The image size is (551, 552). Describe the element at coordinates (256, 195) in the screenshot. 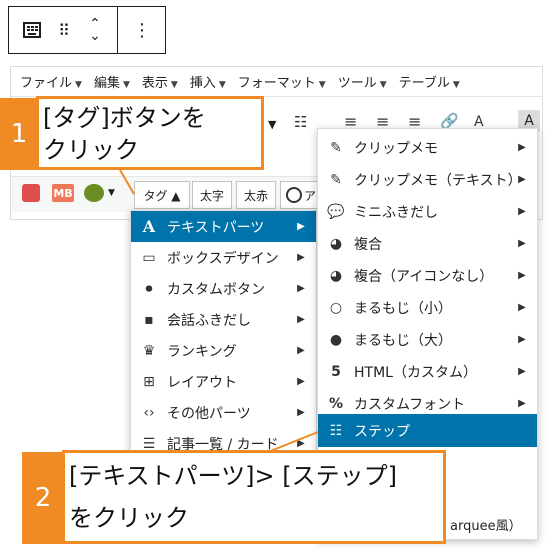

I see `red-bold-button: 太赤` at that location.